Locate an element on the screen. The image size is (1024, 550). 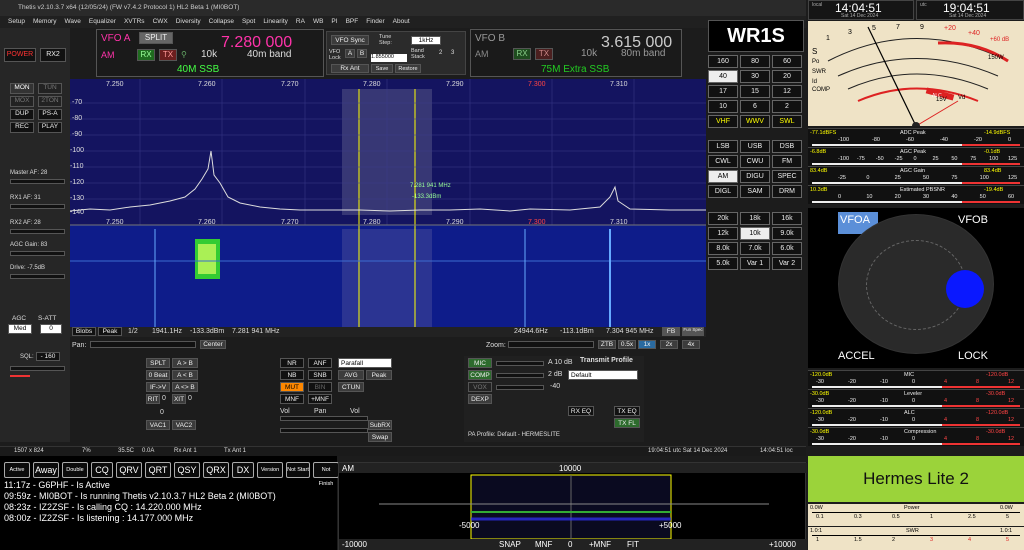
menu-item: Memory is located at coordinates (44, 21).